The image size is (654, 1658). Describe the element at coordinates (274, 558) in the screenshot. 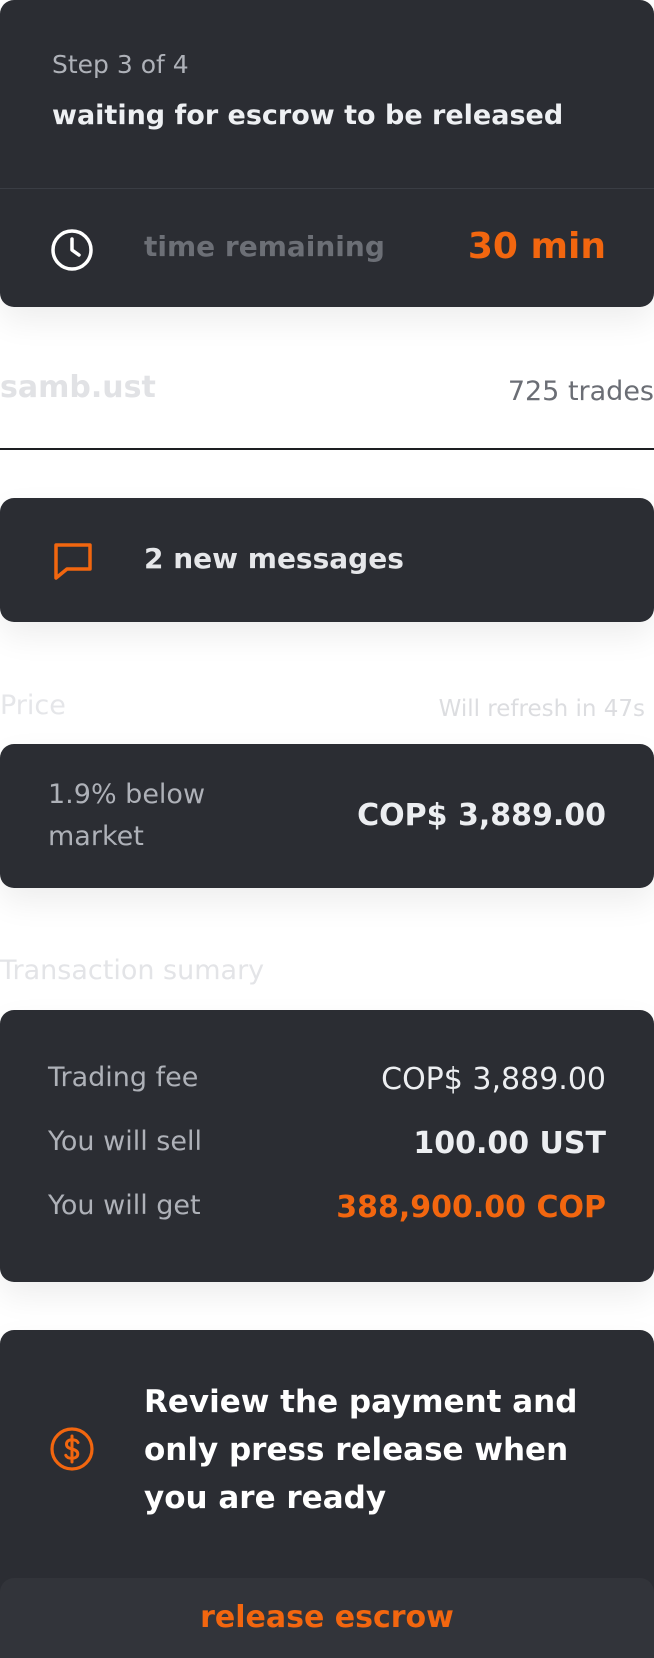

I see `new-messages-text: 2 new messages` at that location.